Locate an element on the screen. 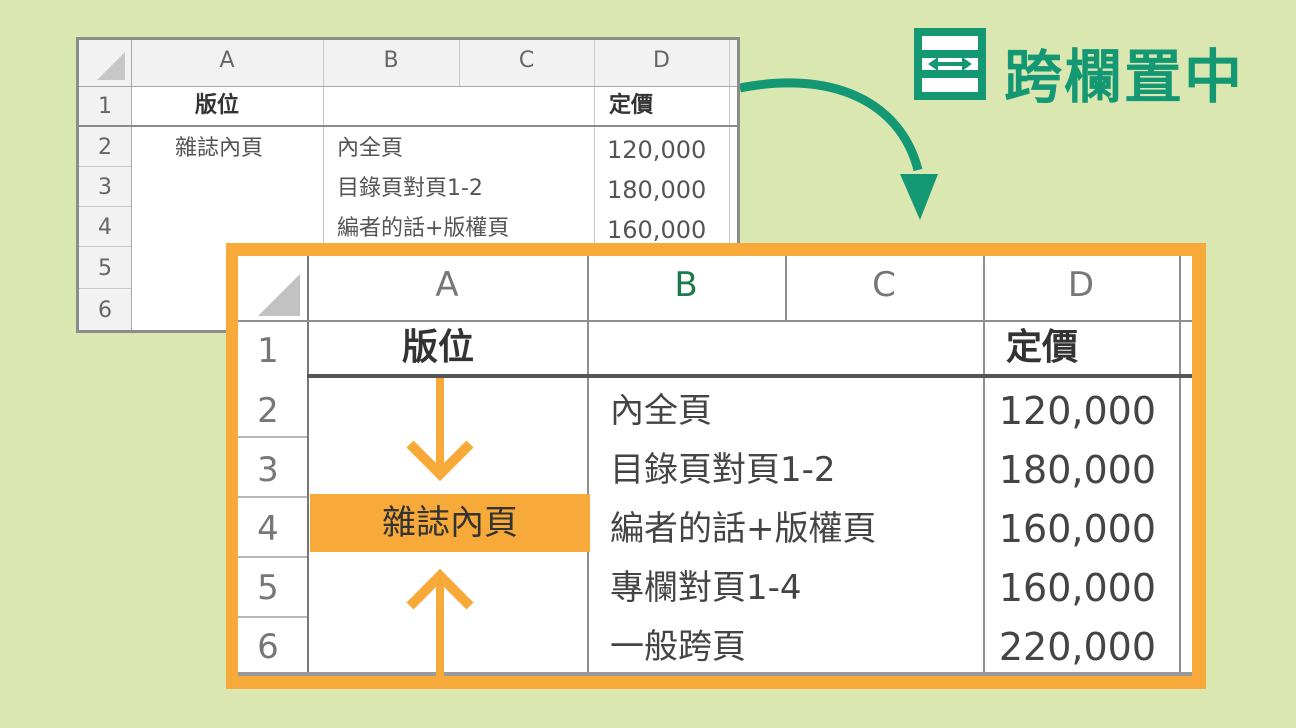  cell-d6: 220,000 is located at coordinates (1071, 647).